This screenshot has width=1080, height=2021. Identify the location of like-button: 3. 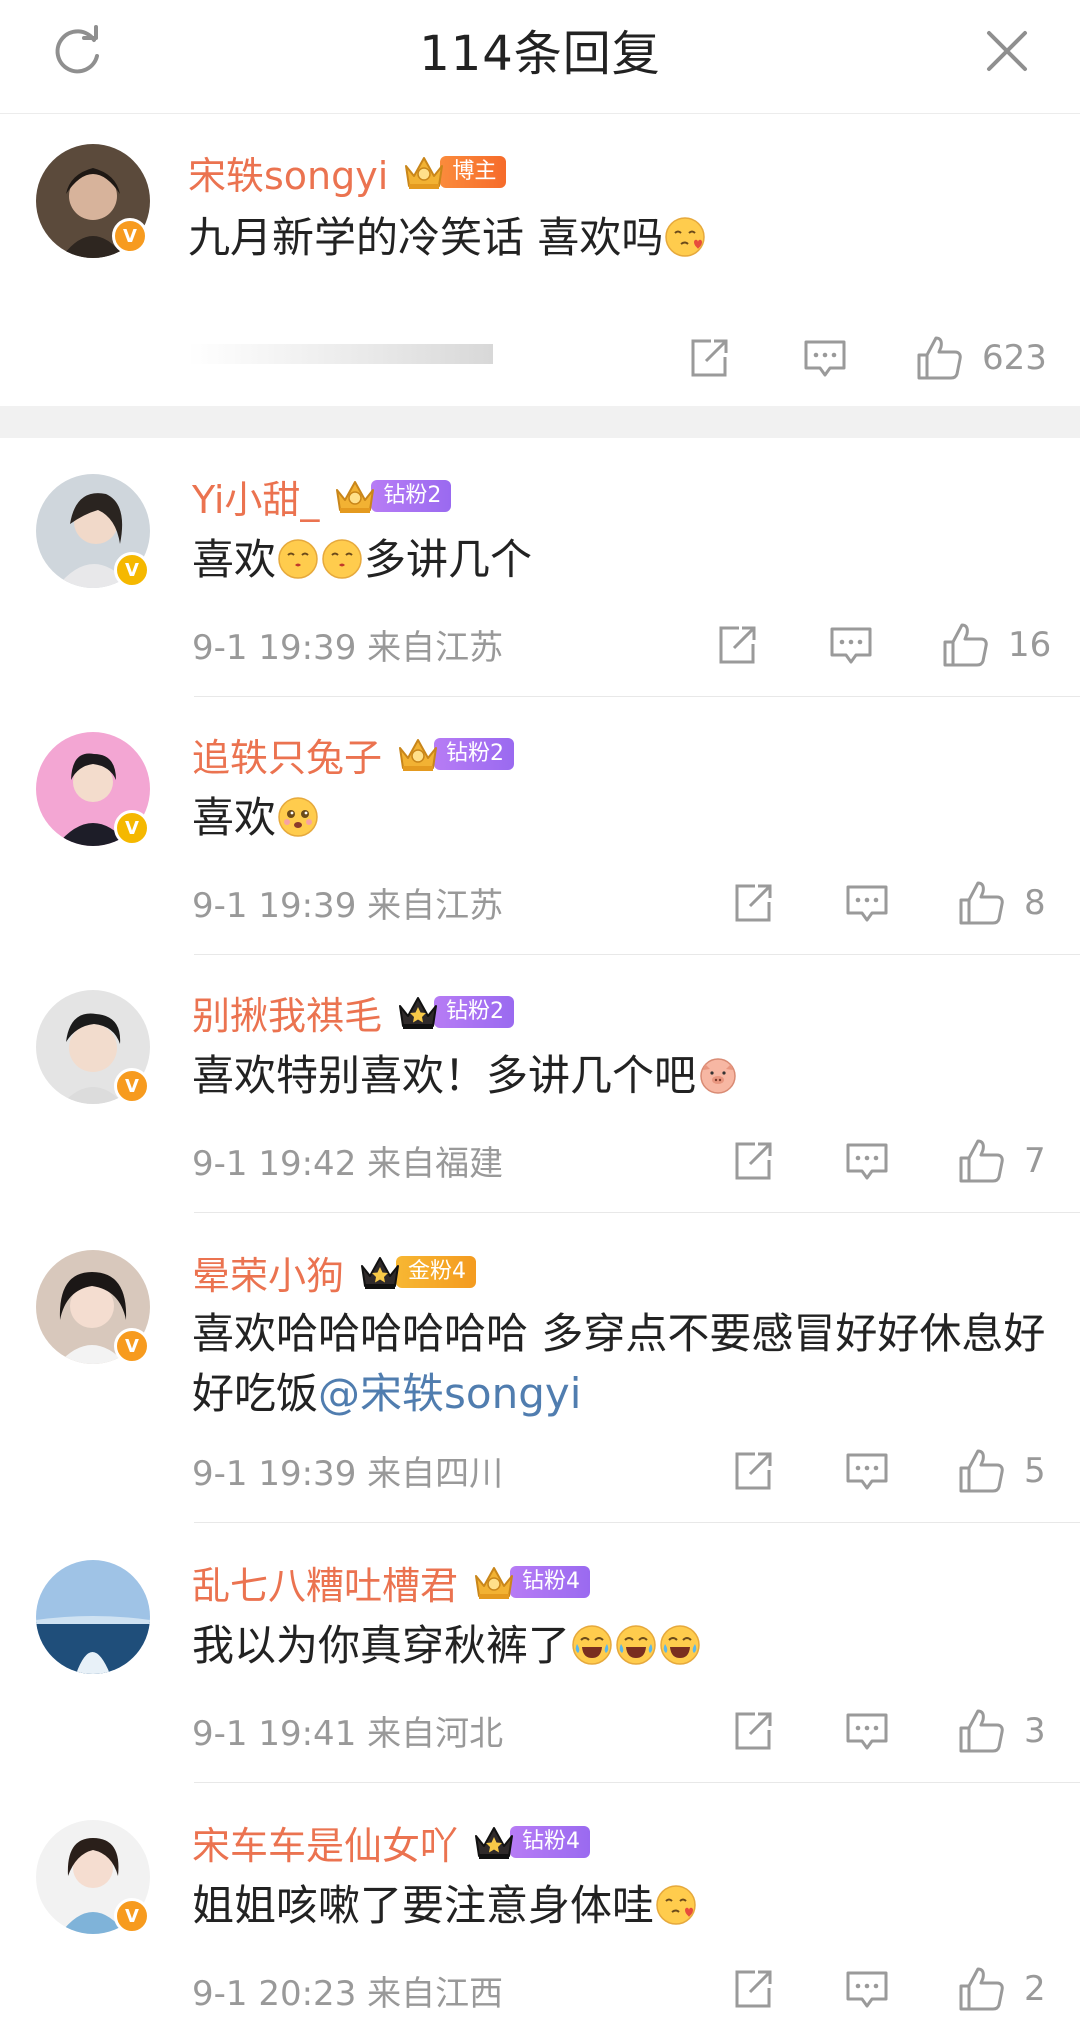
(1001, 1731).